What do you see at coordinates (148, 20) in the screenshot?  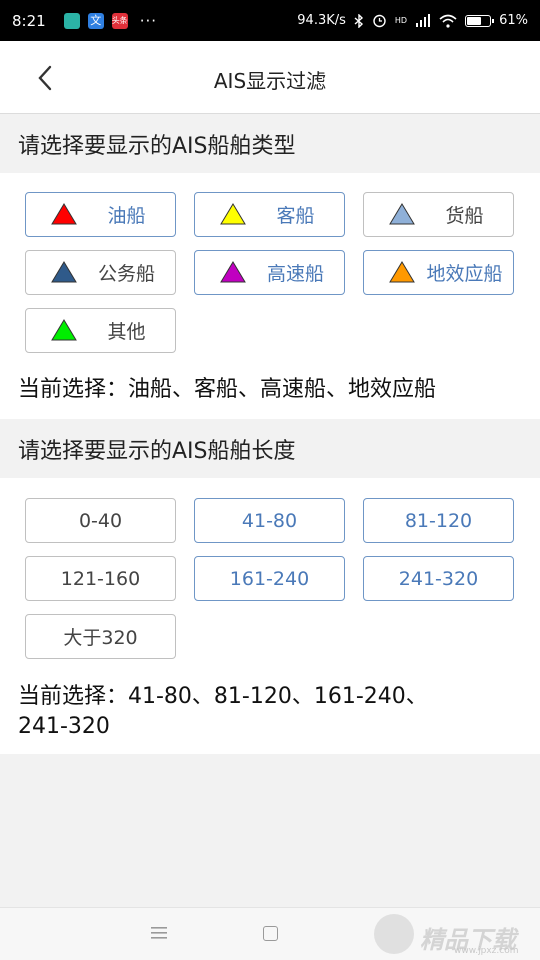 I see `more-notifications-icon: ···` at bounding box center [148, 20].